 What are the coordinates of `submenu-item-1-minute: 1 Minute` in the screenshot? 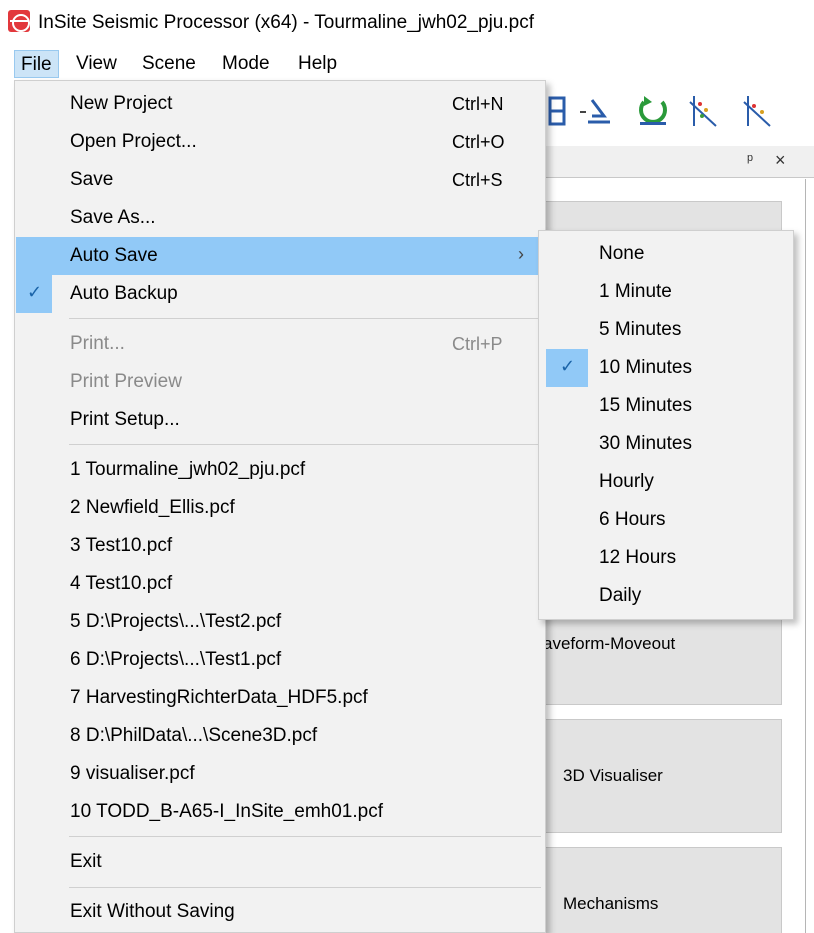 It's located at (666, 292).